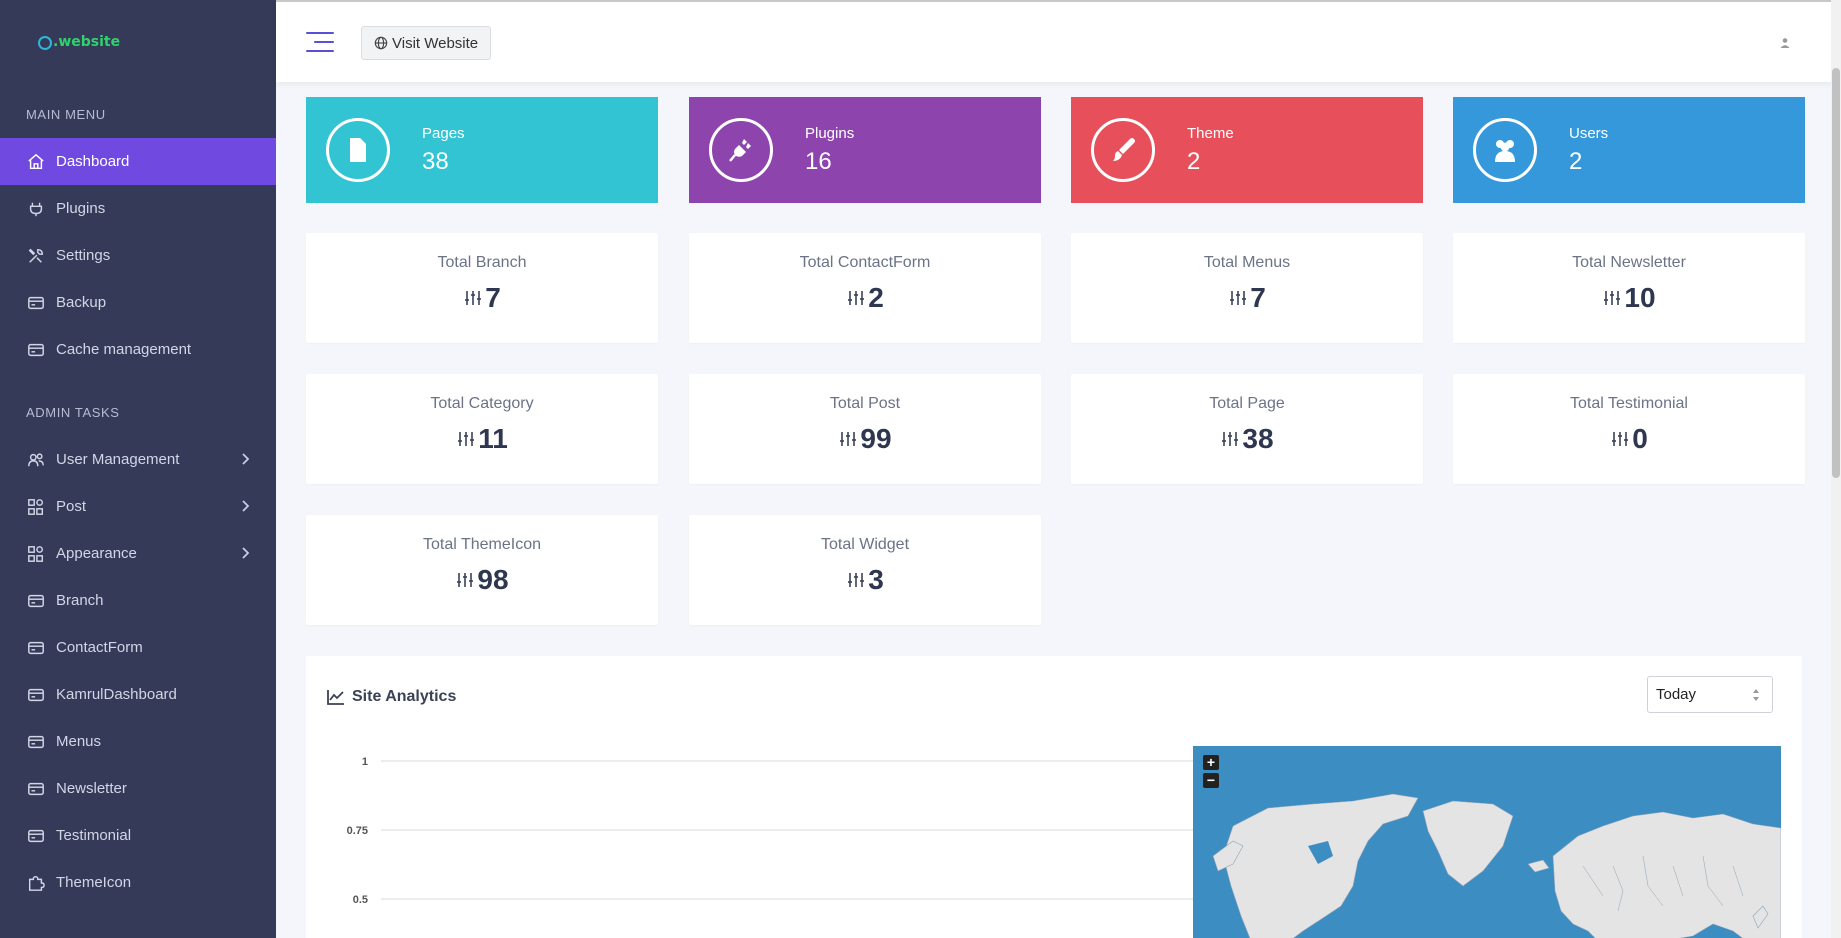 This screenshot has height=938, width=1841. What do you see at coordinates (865, 150) in the screenshot?
I see `stat-card-plugins: Plugins 16` at bounding box center [865, 150].